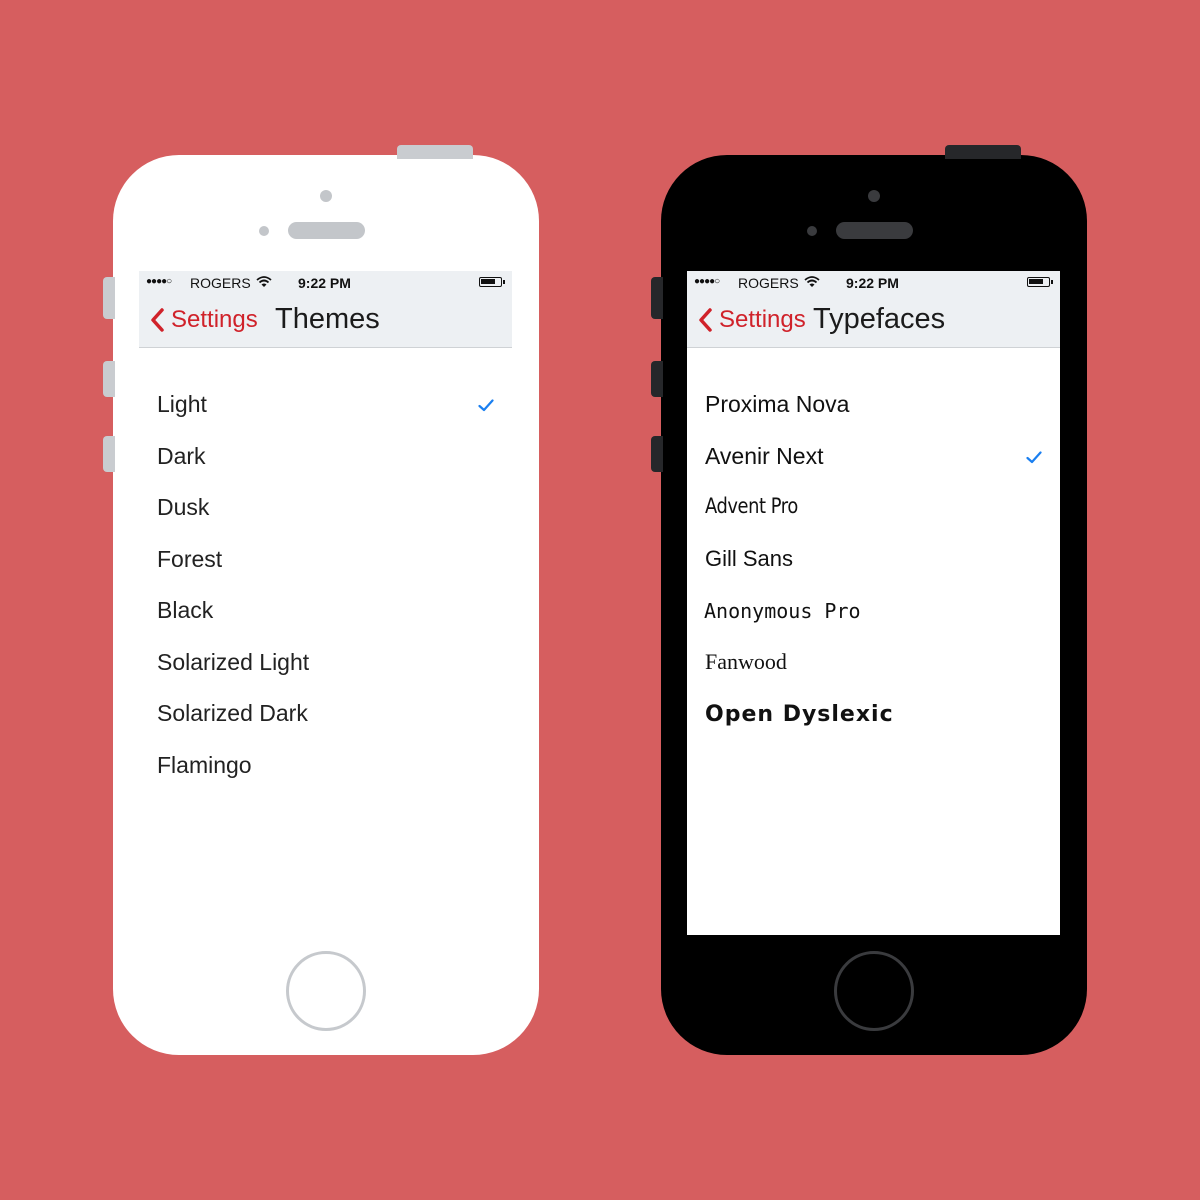  Describe the element at coordinates (325, 459) in the screenshot. I see `theme-row-dark: Dark` at that location.